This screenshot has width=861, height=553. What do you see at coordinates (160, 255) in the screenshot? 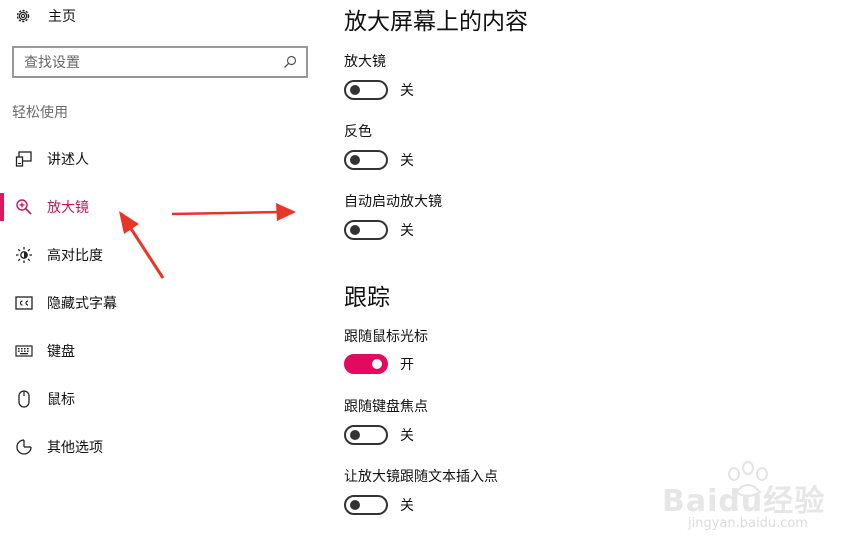
I see `sidebar-item-high-contrast: 高对比度` at bounding box center [160, 255].